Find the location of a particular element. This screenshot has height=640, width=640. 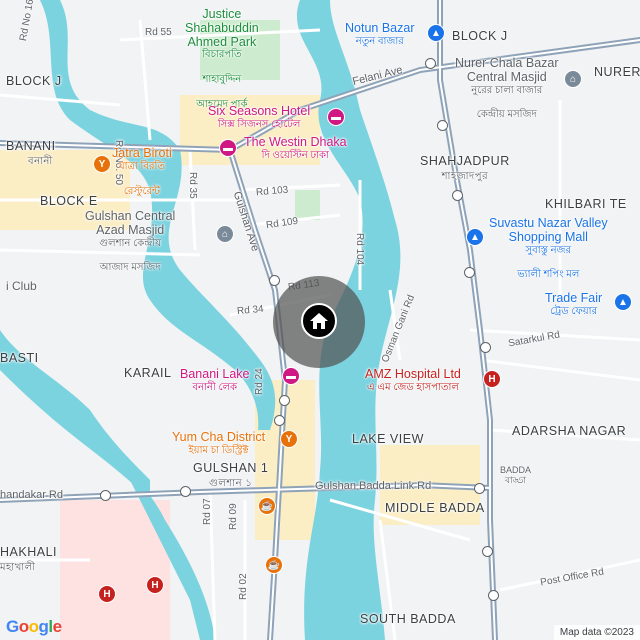

area-label-basti: BASTI is located at coordinates (19, 358).